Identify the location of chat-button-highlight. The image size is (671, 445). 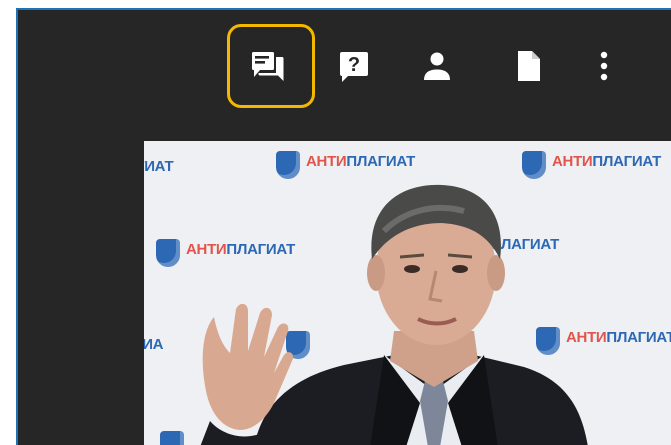
(271, 66).